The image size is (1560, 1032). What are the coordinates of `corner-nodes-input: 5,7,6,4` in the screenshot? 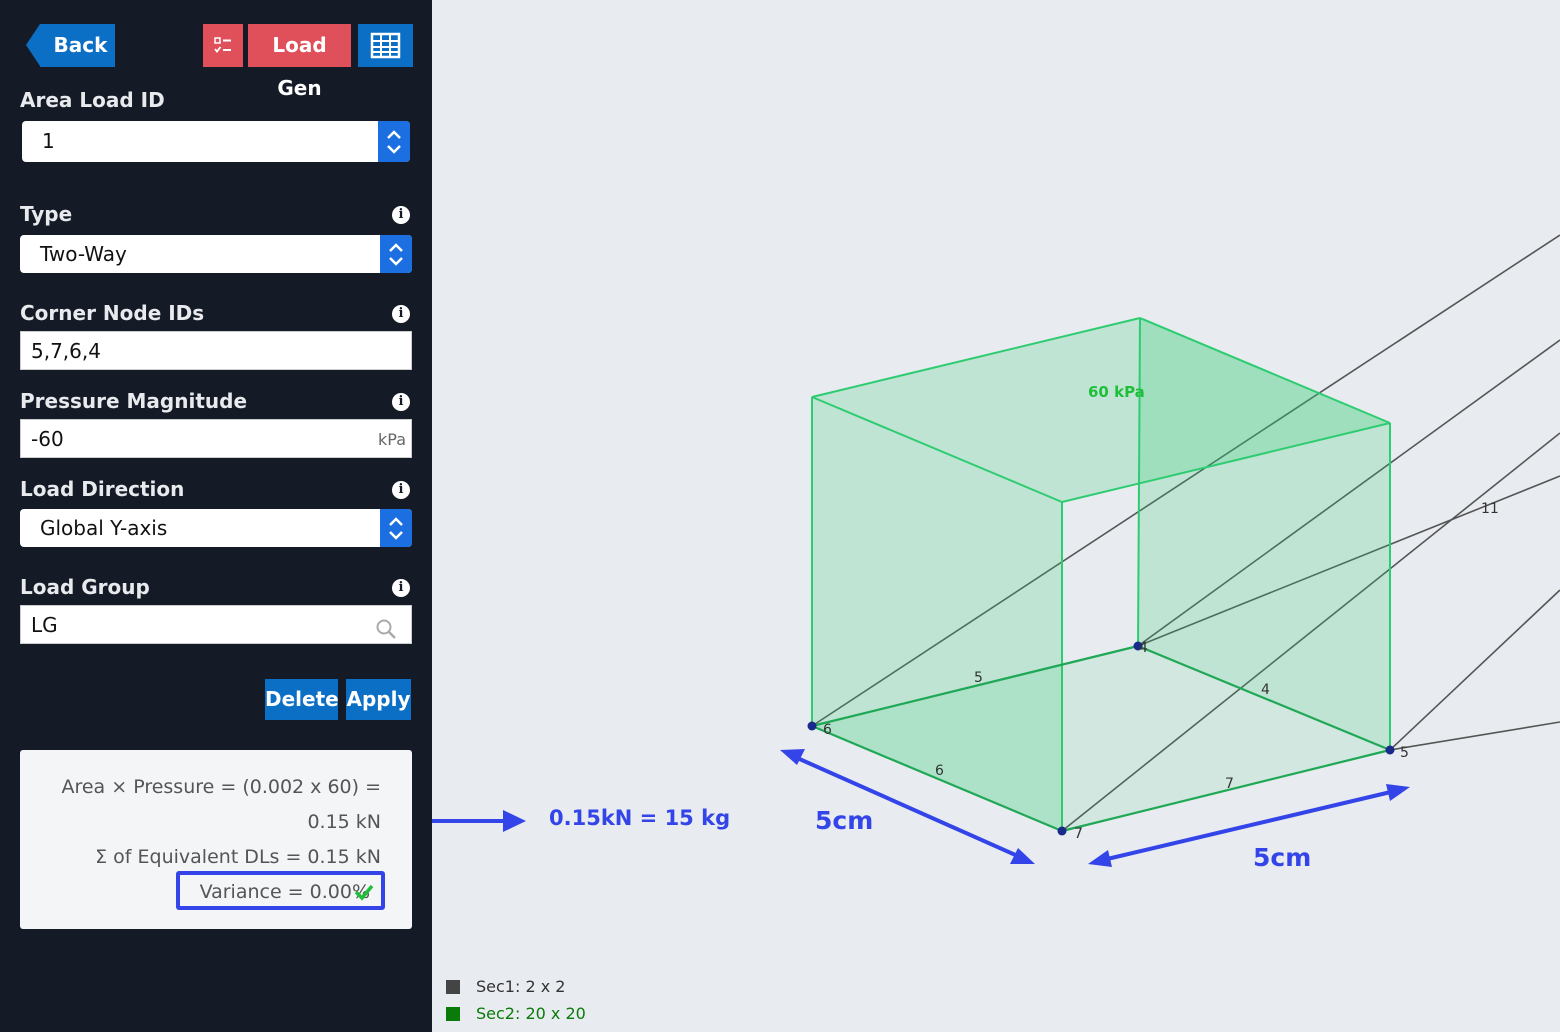 It's located at (216, 350).